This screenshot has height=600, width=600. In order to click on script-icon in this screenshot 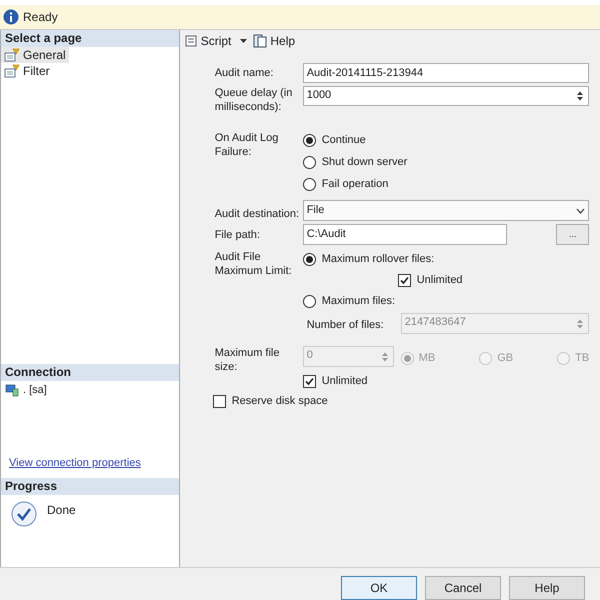, I will do `click(191, 41)`.